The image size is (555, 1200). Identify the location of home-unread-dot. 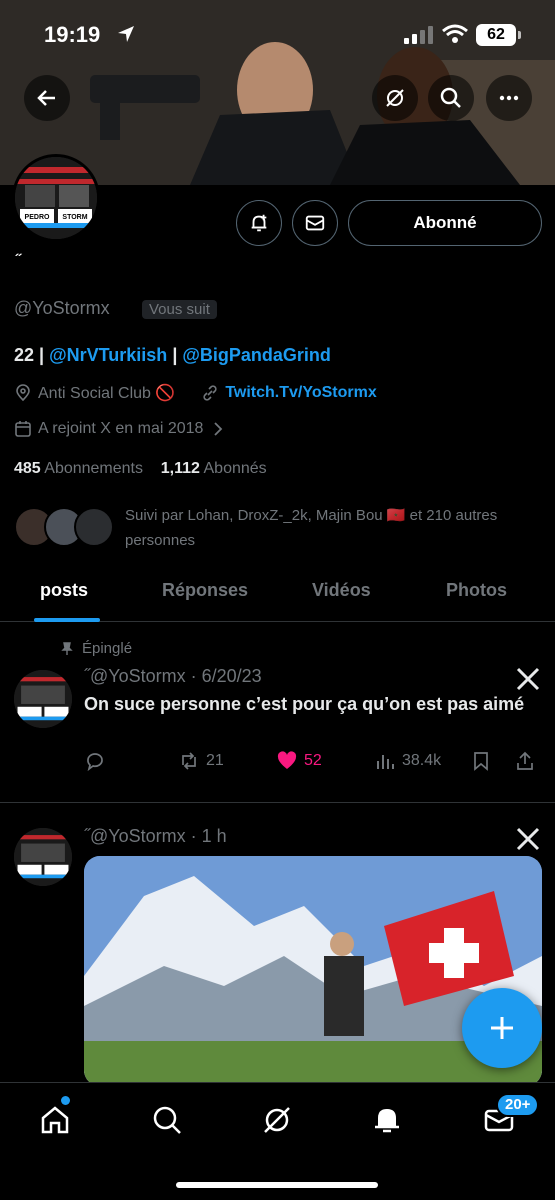
(65, 1100).